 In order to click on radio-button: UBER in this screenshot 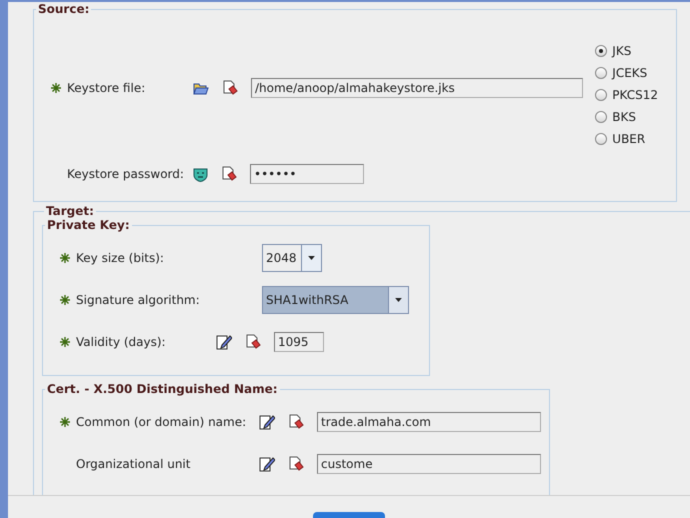, I will do `click(626, 138)`.